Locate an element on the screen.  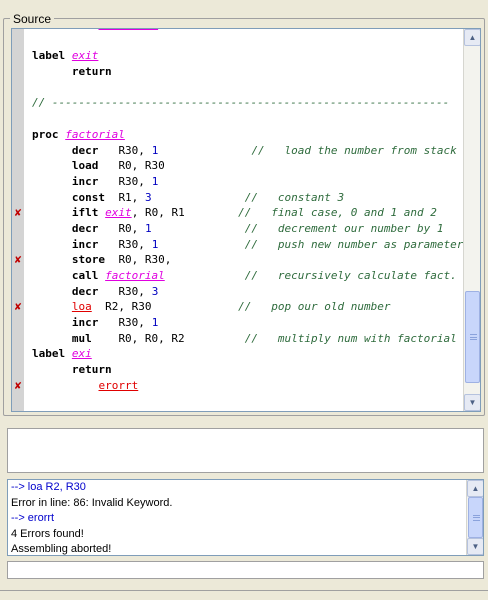
console-scrollbar: ▲ ▼ is located at coordinates (474, 517).